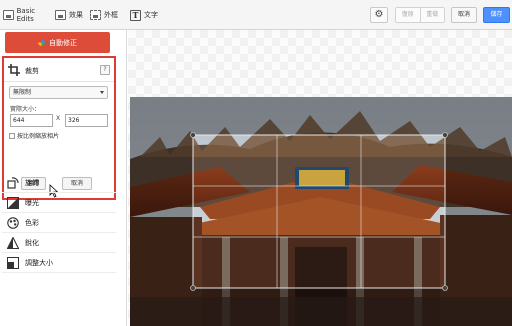 This screenshot has height=326, width=512. Describe the element at coordinates (13, 183) in the screenshot. I see `rotate-icon` at that location.